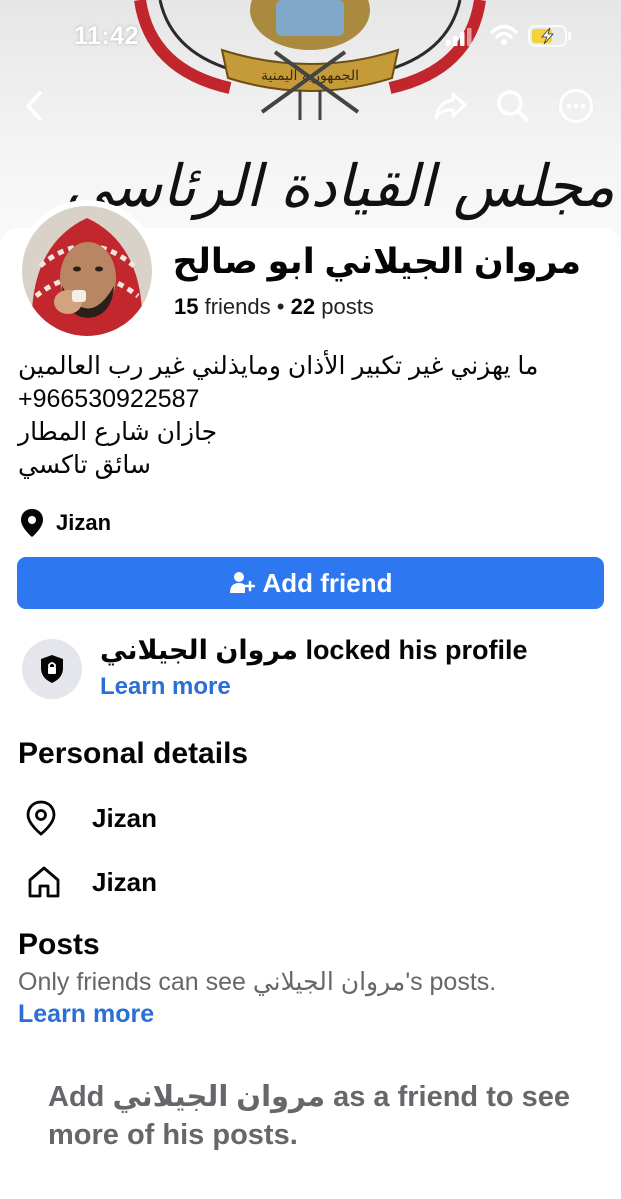 This screenshot has height=1199, width=621. I want to click on shield-lock-icon, so click(52, 669).